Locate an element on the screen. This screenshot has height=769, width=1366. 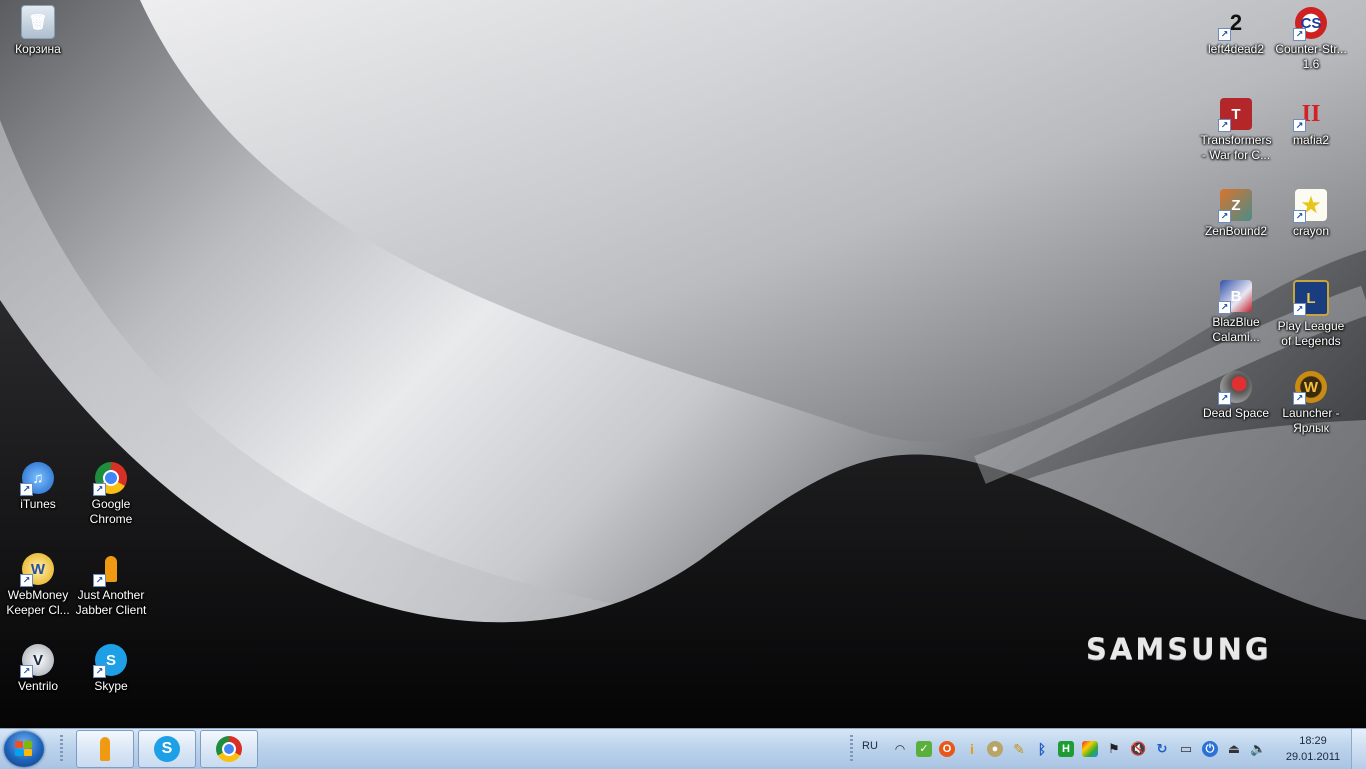
desktop-icon-ventrilo: V ↗ Ventrilo is located at coordinates (38, 669).